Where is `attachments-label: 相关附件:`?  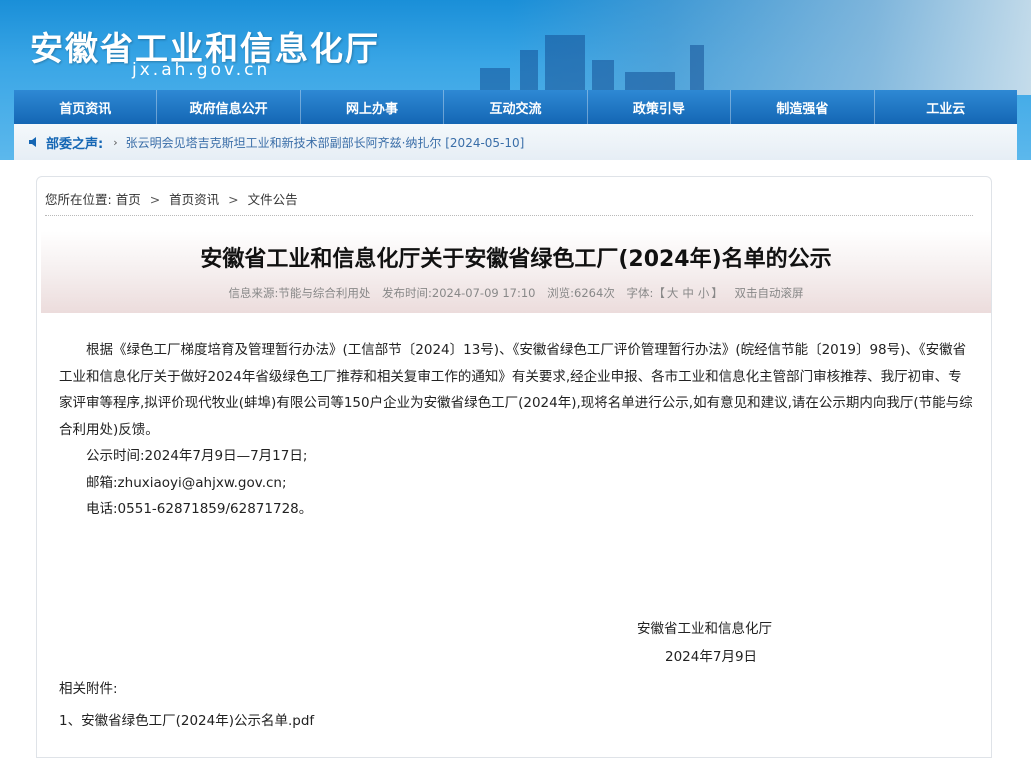 attachments-label: 相关附件: is located at coordinates (88, 689).